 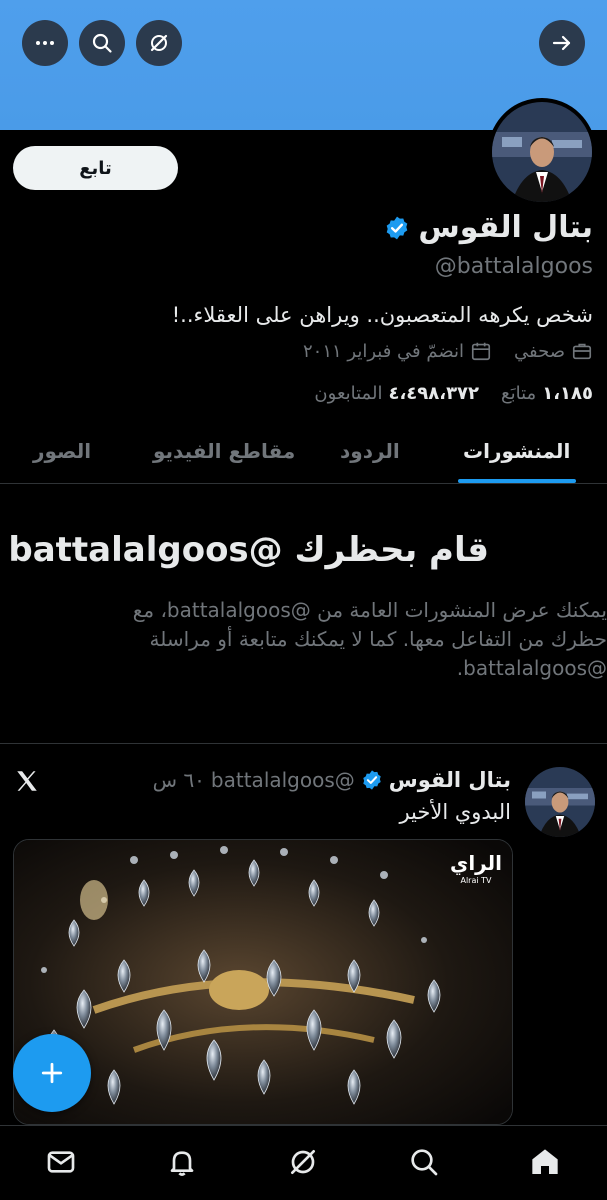 I want to click on grok-button, so click(x=159, y=43).